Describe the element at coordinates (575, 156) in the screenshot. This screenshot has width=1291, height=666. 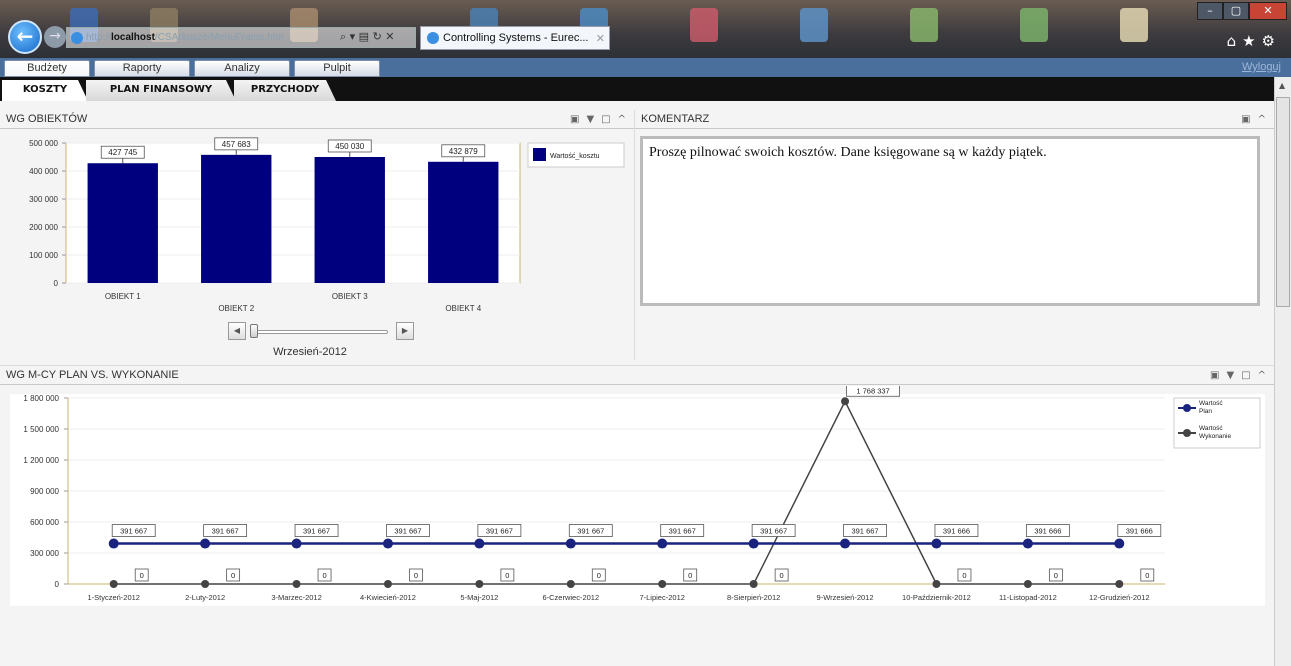
I see `bar-legend-label: Wartość_kosztu` at that location.